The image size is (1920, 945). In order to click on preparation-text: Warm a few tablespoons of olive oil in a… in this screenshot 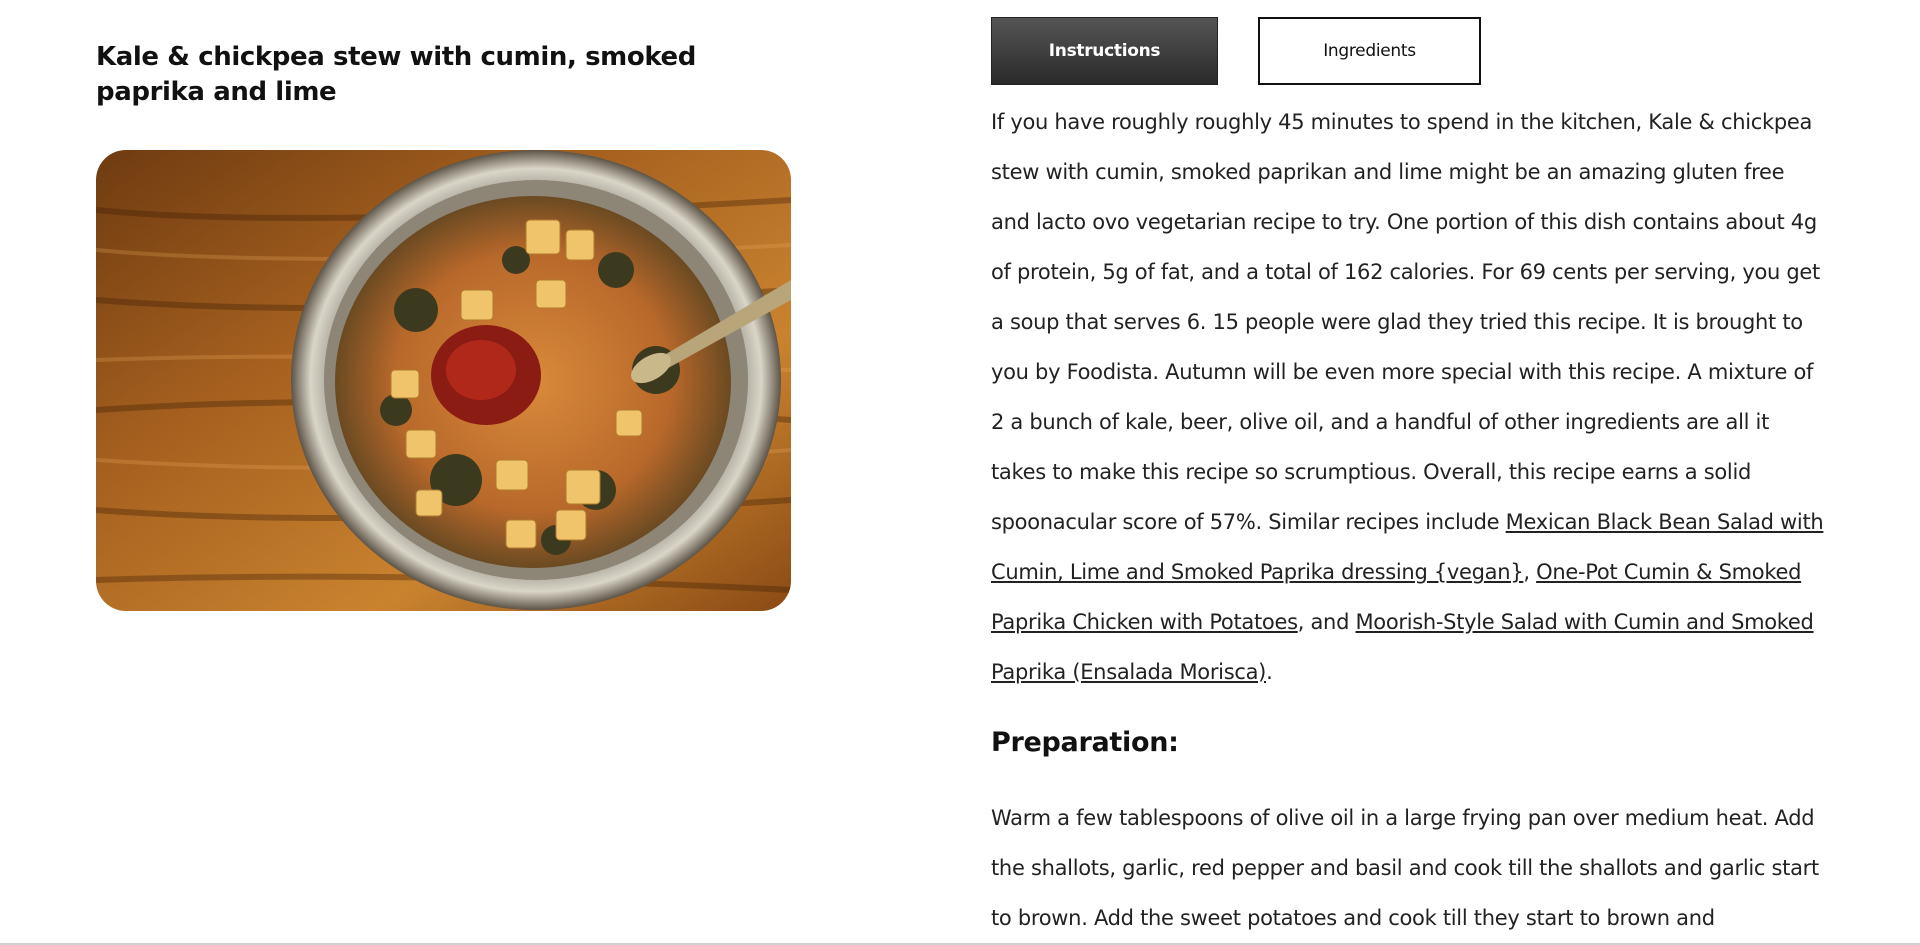, I will do `click(1405, 868)`.